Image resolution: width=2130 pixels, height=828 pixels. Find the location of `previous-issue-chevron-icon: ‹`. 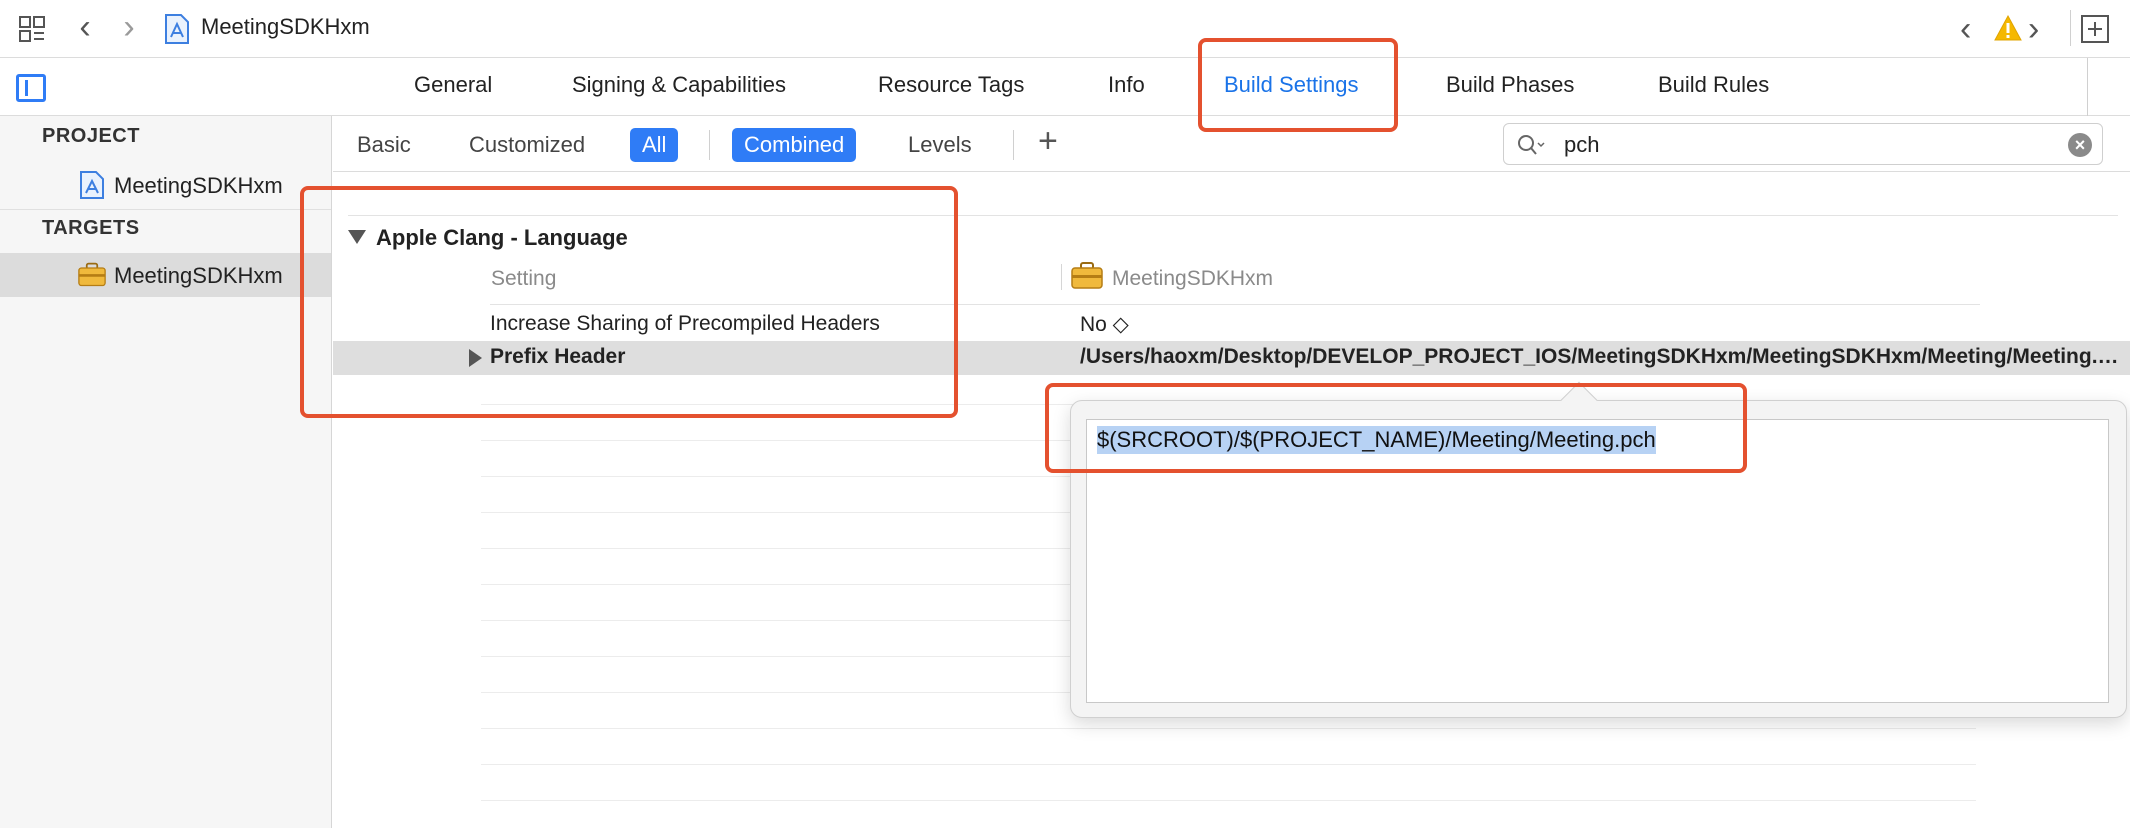

previous-issue-chevron-icon: ‹ is located at coordinates (1965, 29).